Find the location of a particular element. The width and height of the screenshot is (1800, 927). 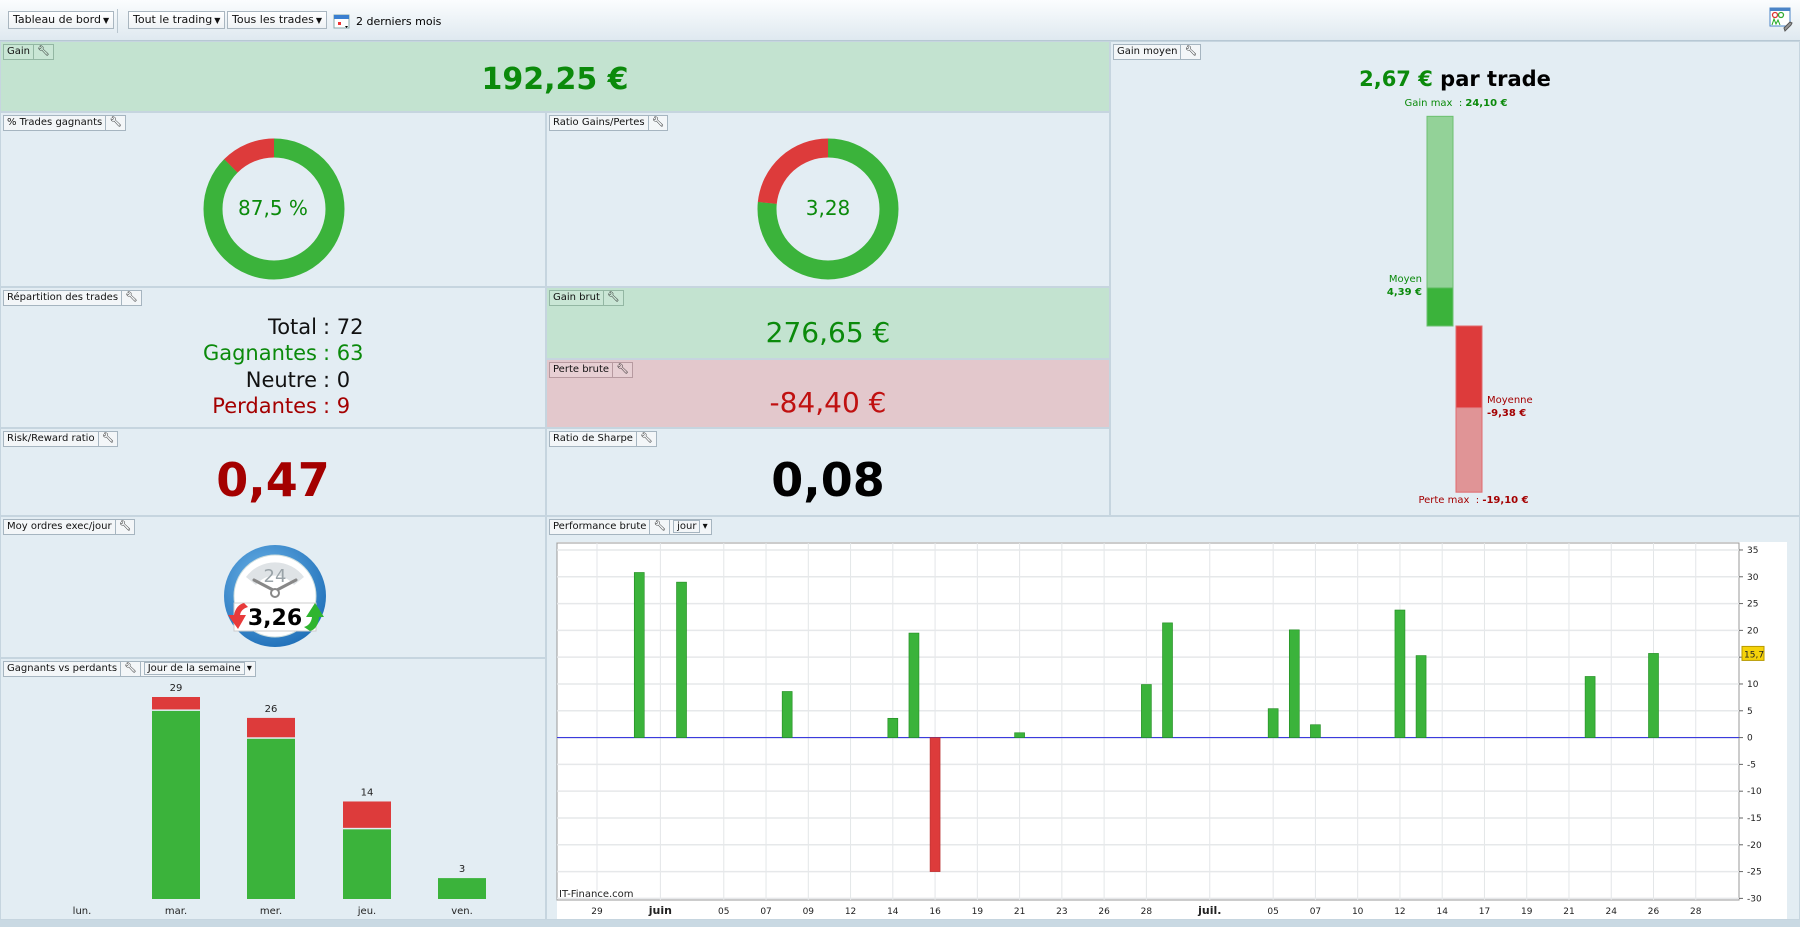

panel-win-percentage: % Trades gagnants 🔧︎ 87,5 % is located at coordinates (273, 199).